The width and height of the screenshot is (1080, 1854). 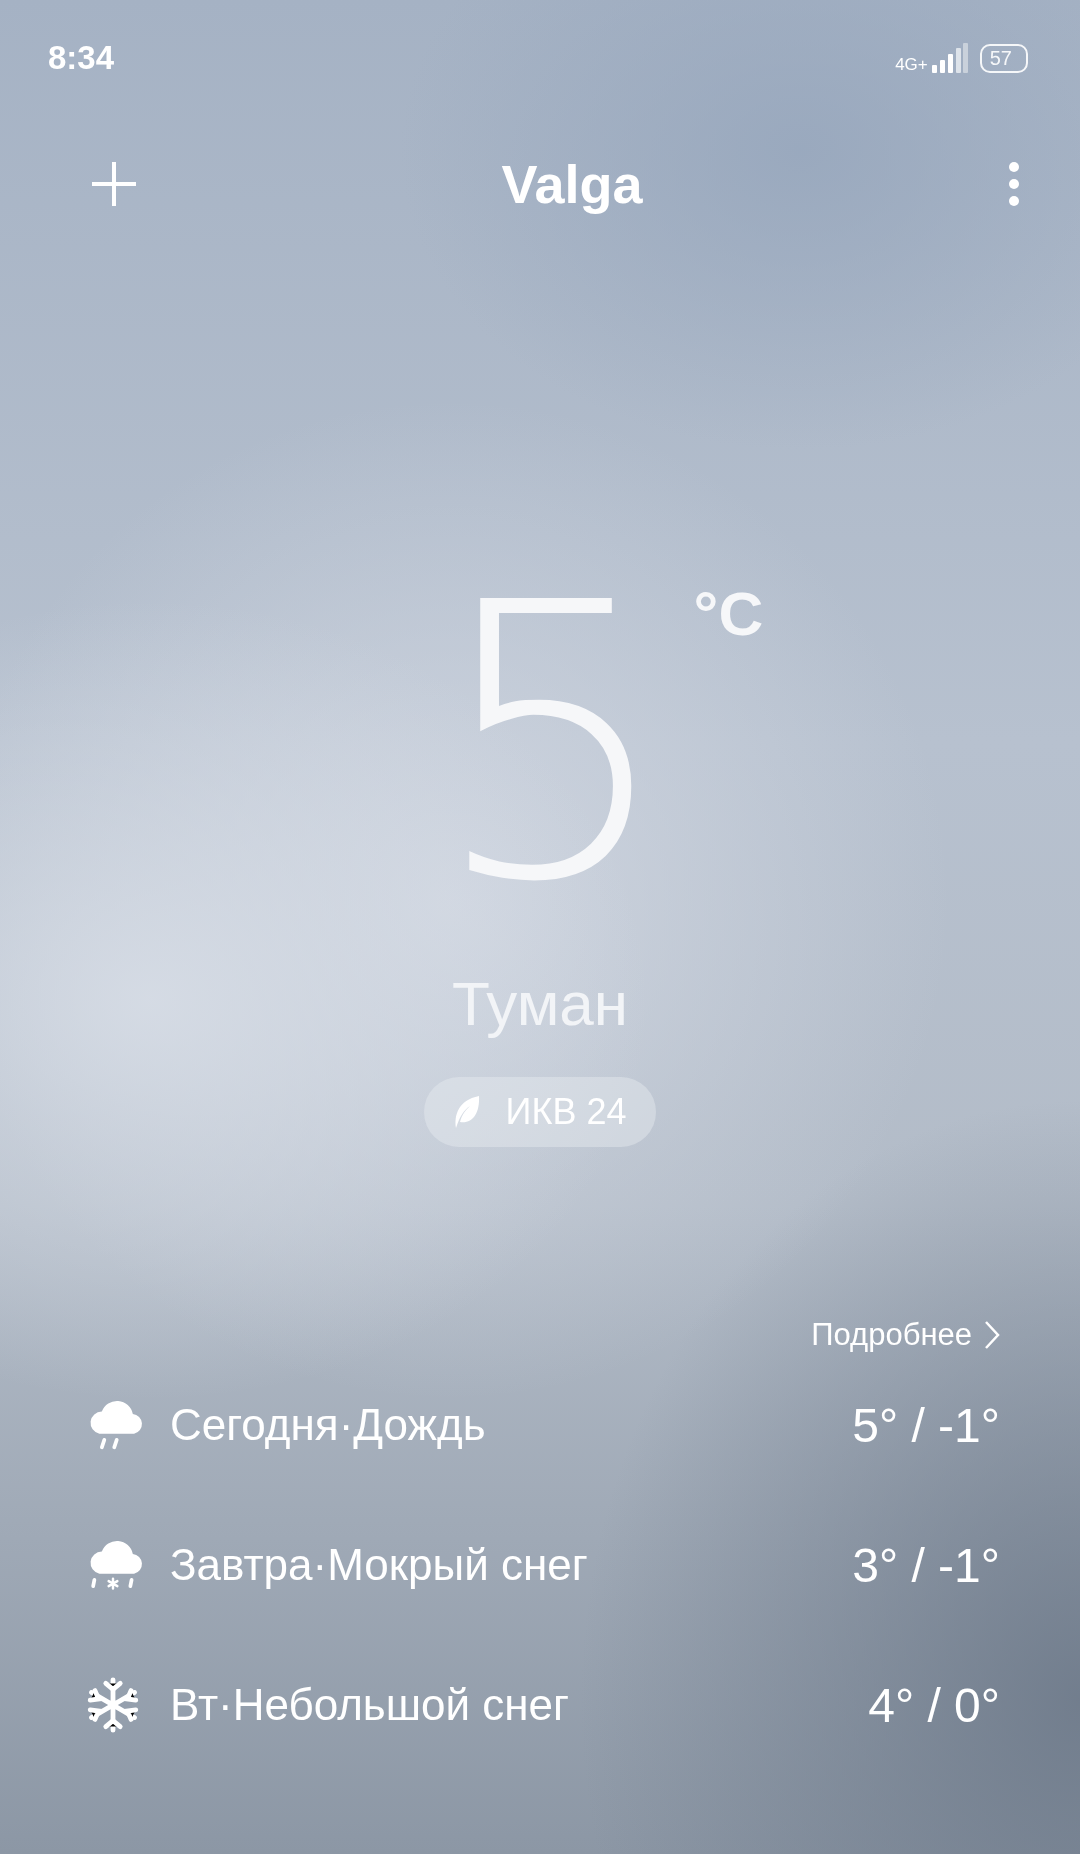 I want to click on add-icon, so click(x=114, y=184).